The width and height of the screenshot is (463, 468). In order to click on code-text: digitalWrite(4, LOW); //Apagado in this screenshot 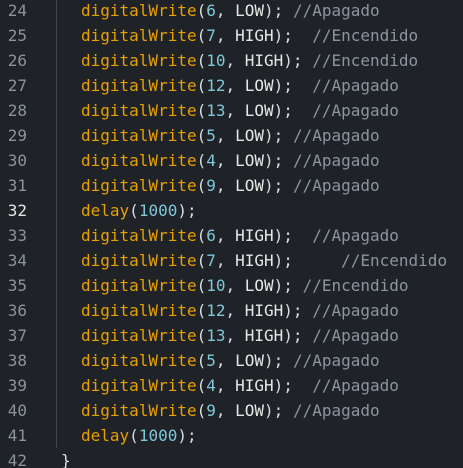, I will do `click(230, 160)`.